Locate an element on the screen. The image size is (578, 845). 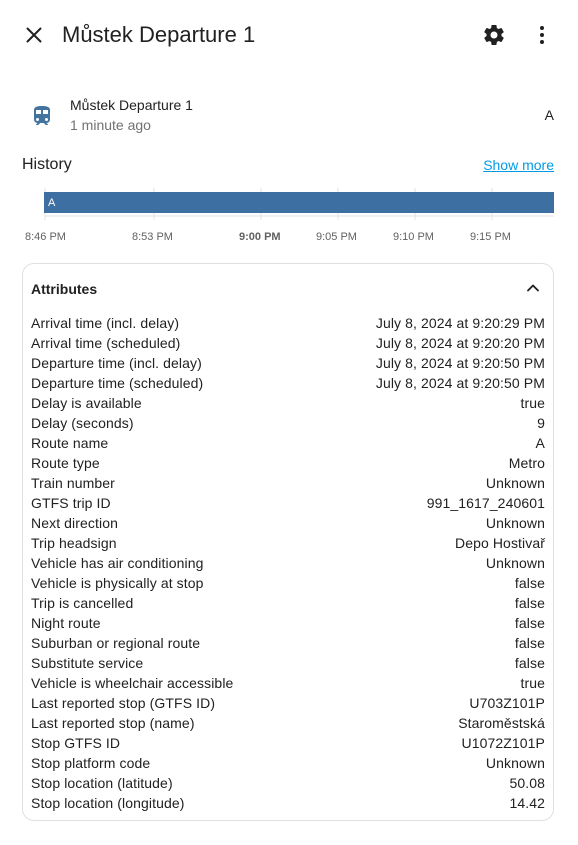
entity-state: A is located at coordinates (549, 115).